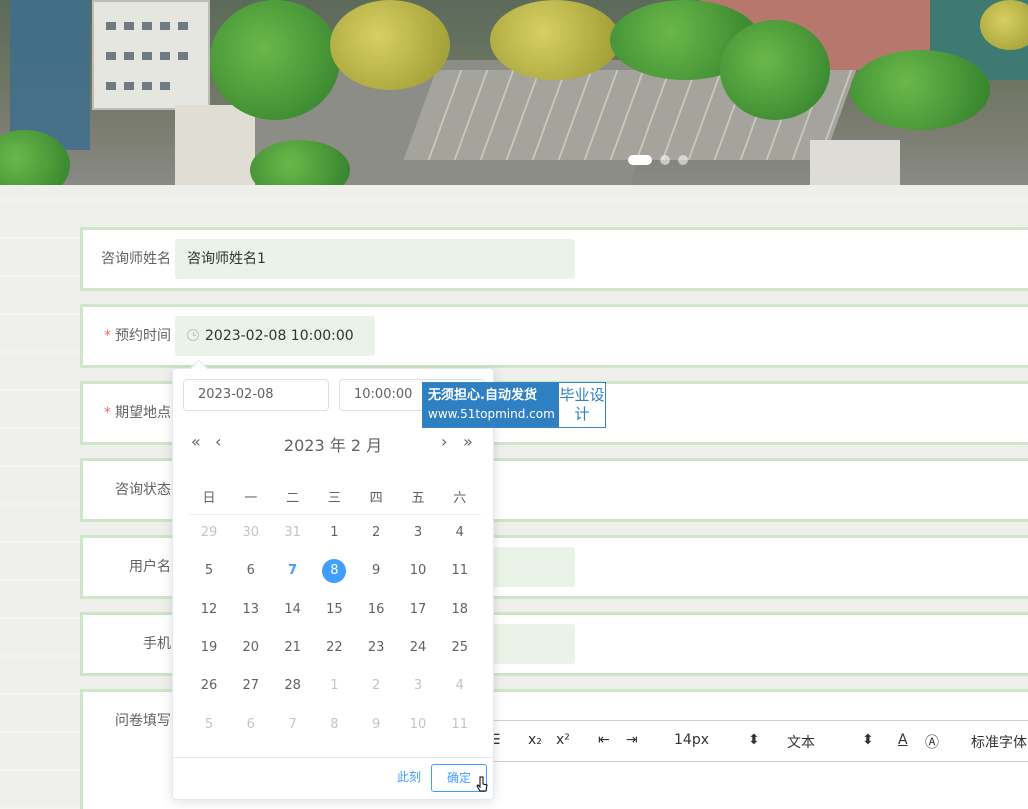  What do you see at coordinates (209, 533) in the screenshot?
I see `calendar-day: 29` at bounding box center [209, 533].